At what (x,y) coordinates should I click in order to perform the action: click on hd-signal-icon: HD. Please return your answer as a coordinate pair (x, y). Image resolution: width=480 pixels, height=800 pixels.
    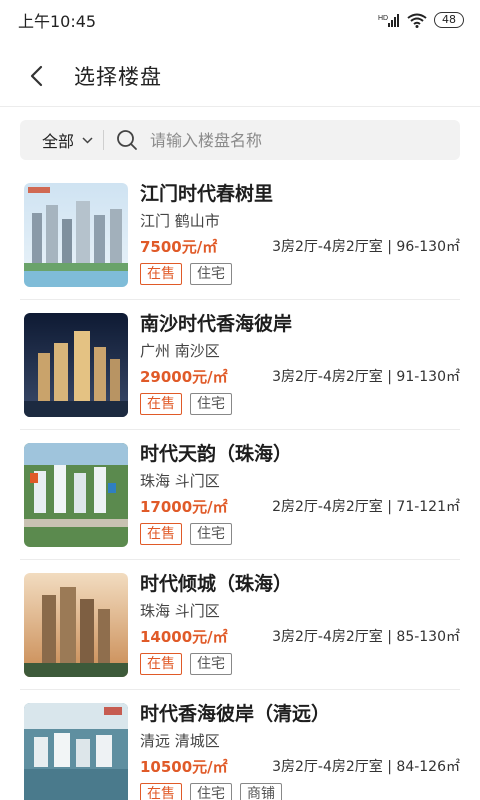
    Looking at the image, I should click on (388, 20).